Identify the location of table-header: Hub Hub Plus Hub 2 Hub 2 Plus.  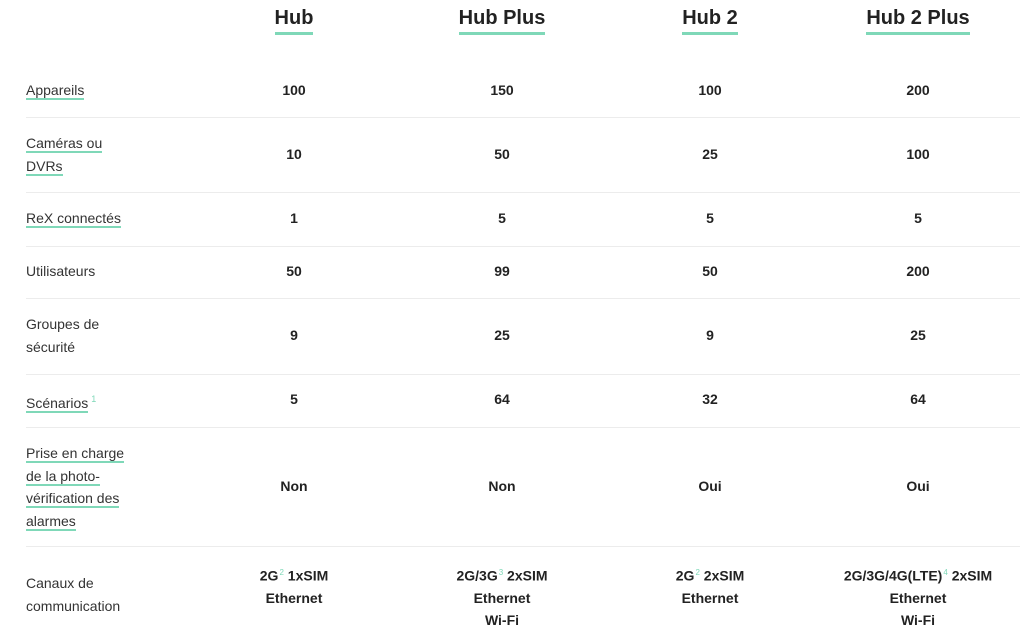
(512, 22).